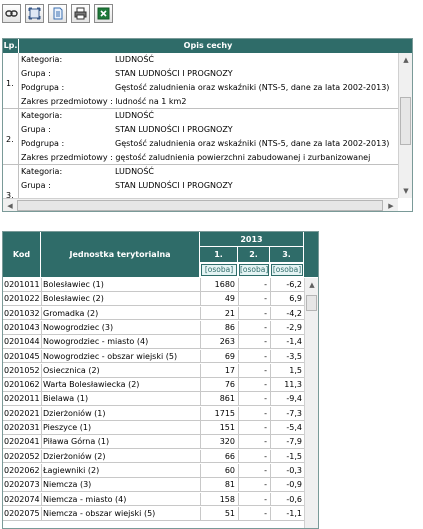  I want to click on table-row: 0202021 Dzierżoniów (1) 1715- -7,3, so click(153, 413).